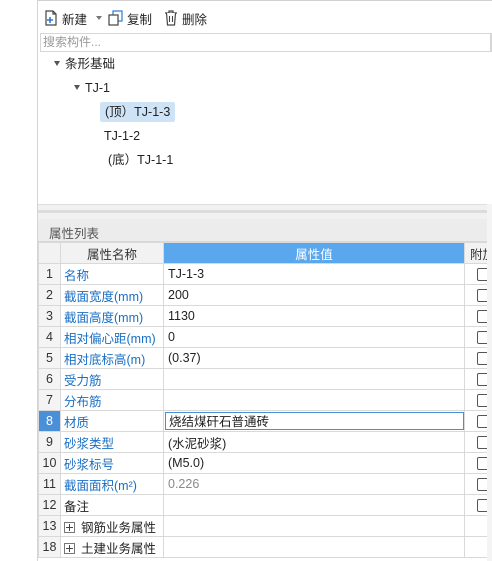  I want to click on table-row-active: 8 材质 烧结煤矸石普通砖, so click(265, 421).